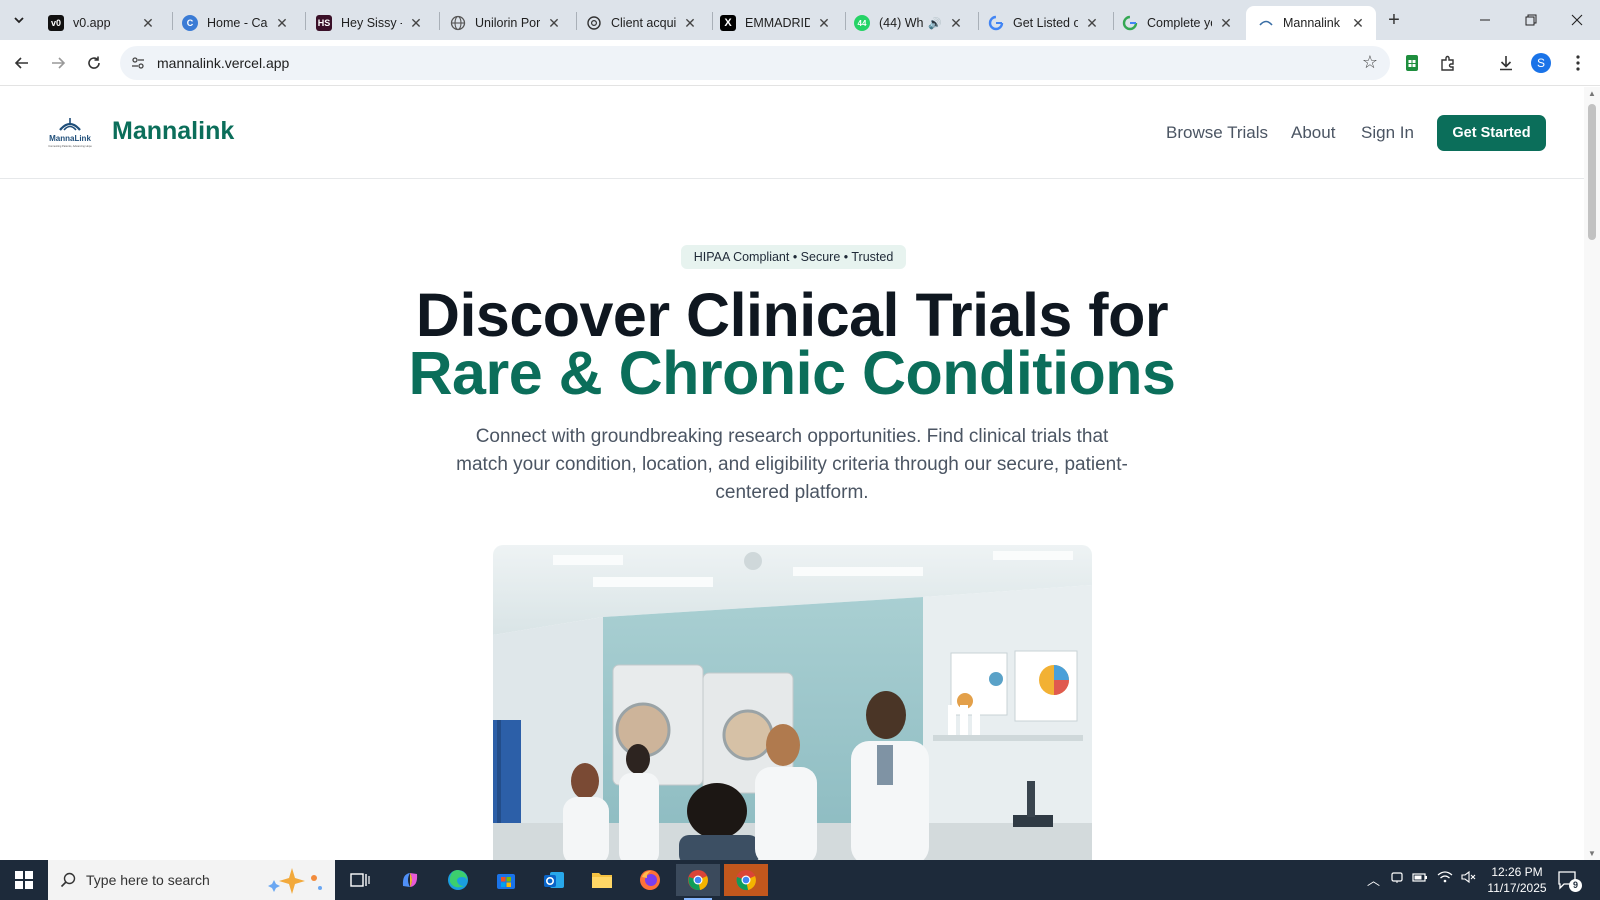 The width and height of the screenshot is (1600, 900). Describe the element at coordinates (1394, 21) in the screenshot. I see `new-tab-button: +` at that location.